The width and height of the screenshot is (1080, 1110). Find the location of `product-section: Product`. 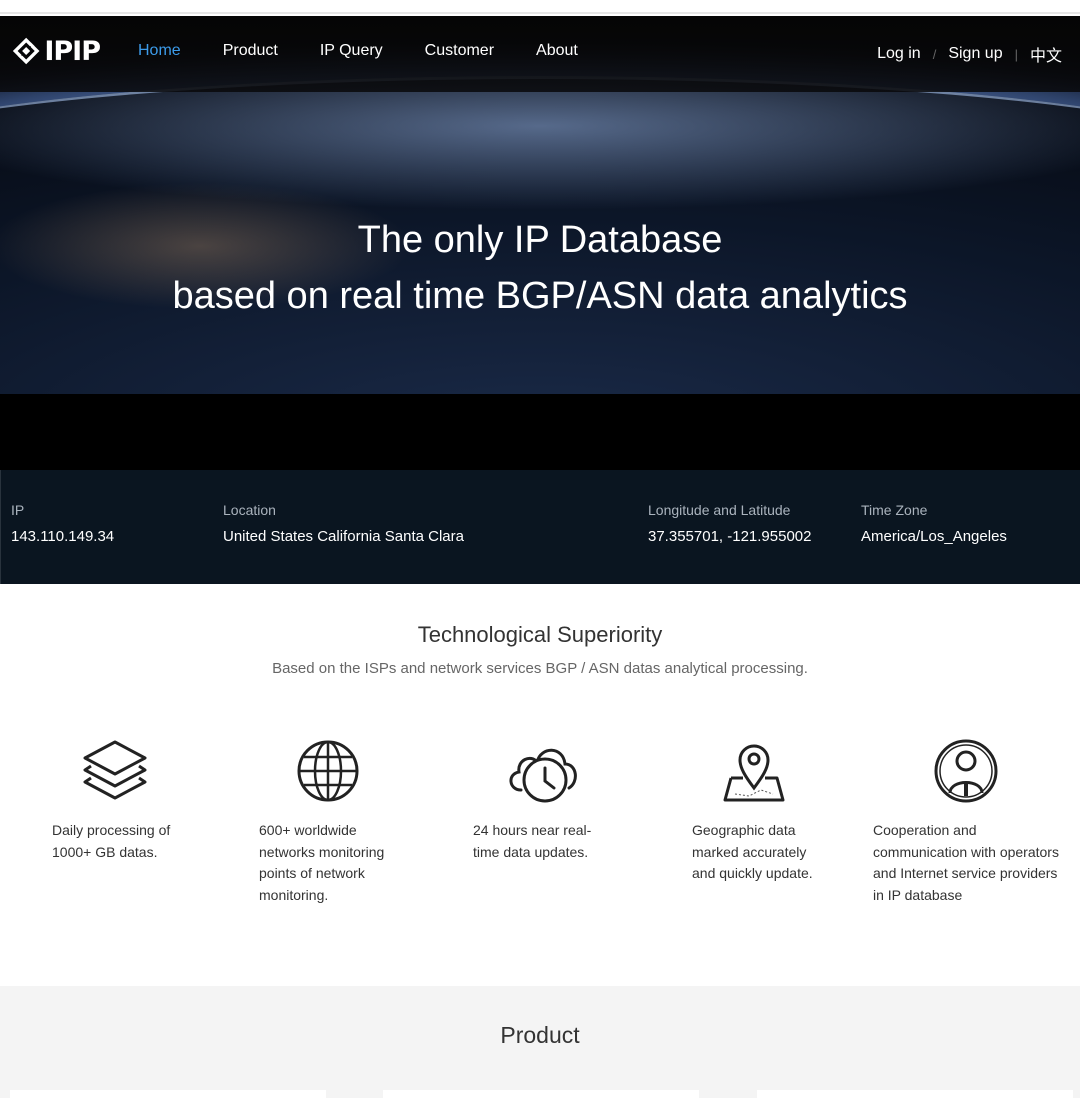

product-section: Product is located at coordinates (540, 1048).